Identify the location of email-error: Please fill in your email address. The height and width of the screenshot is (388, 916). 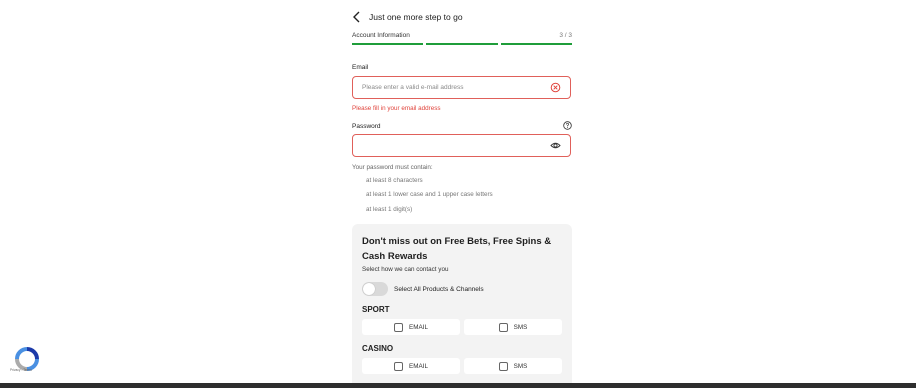
(396, 108).